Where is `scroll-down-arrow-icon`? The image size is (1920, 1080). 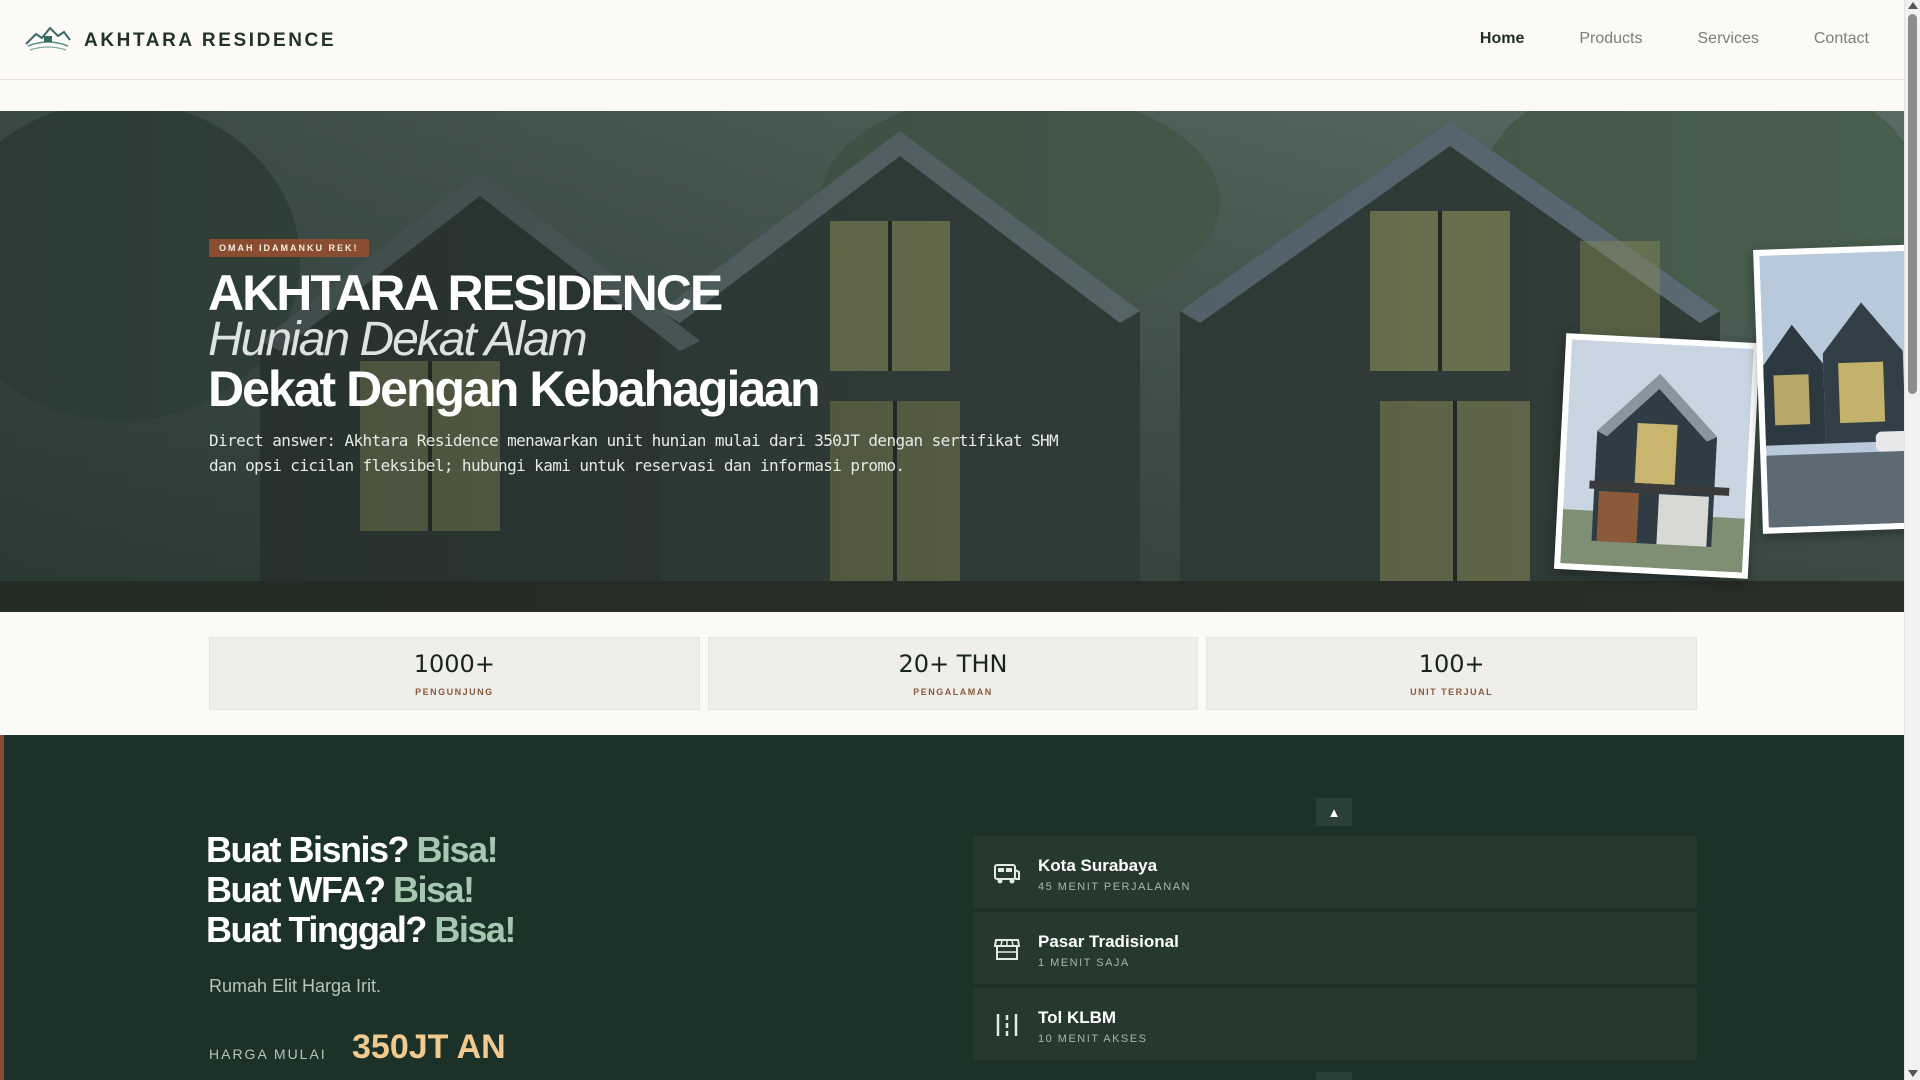 scroll-down-arrow-icon is located at coordinates (1913, 1073).